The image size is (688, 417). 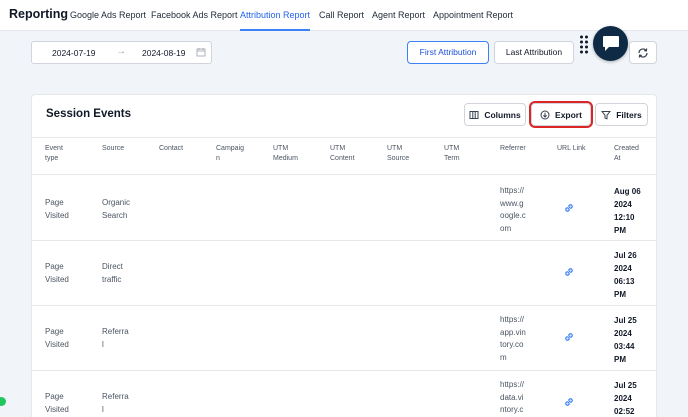 What do you see at coordinates (230, 154) in the screenshot?
I see `col-campaign: Campaig n` at bounding box center [230, 154].